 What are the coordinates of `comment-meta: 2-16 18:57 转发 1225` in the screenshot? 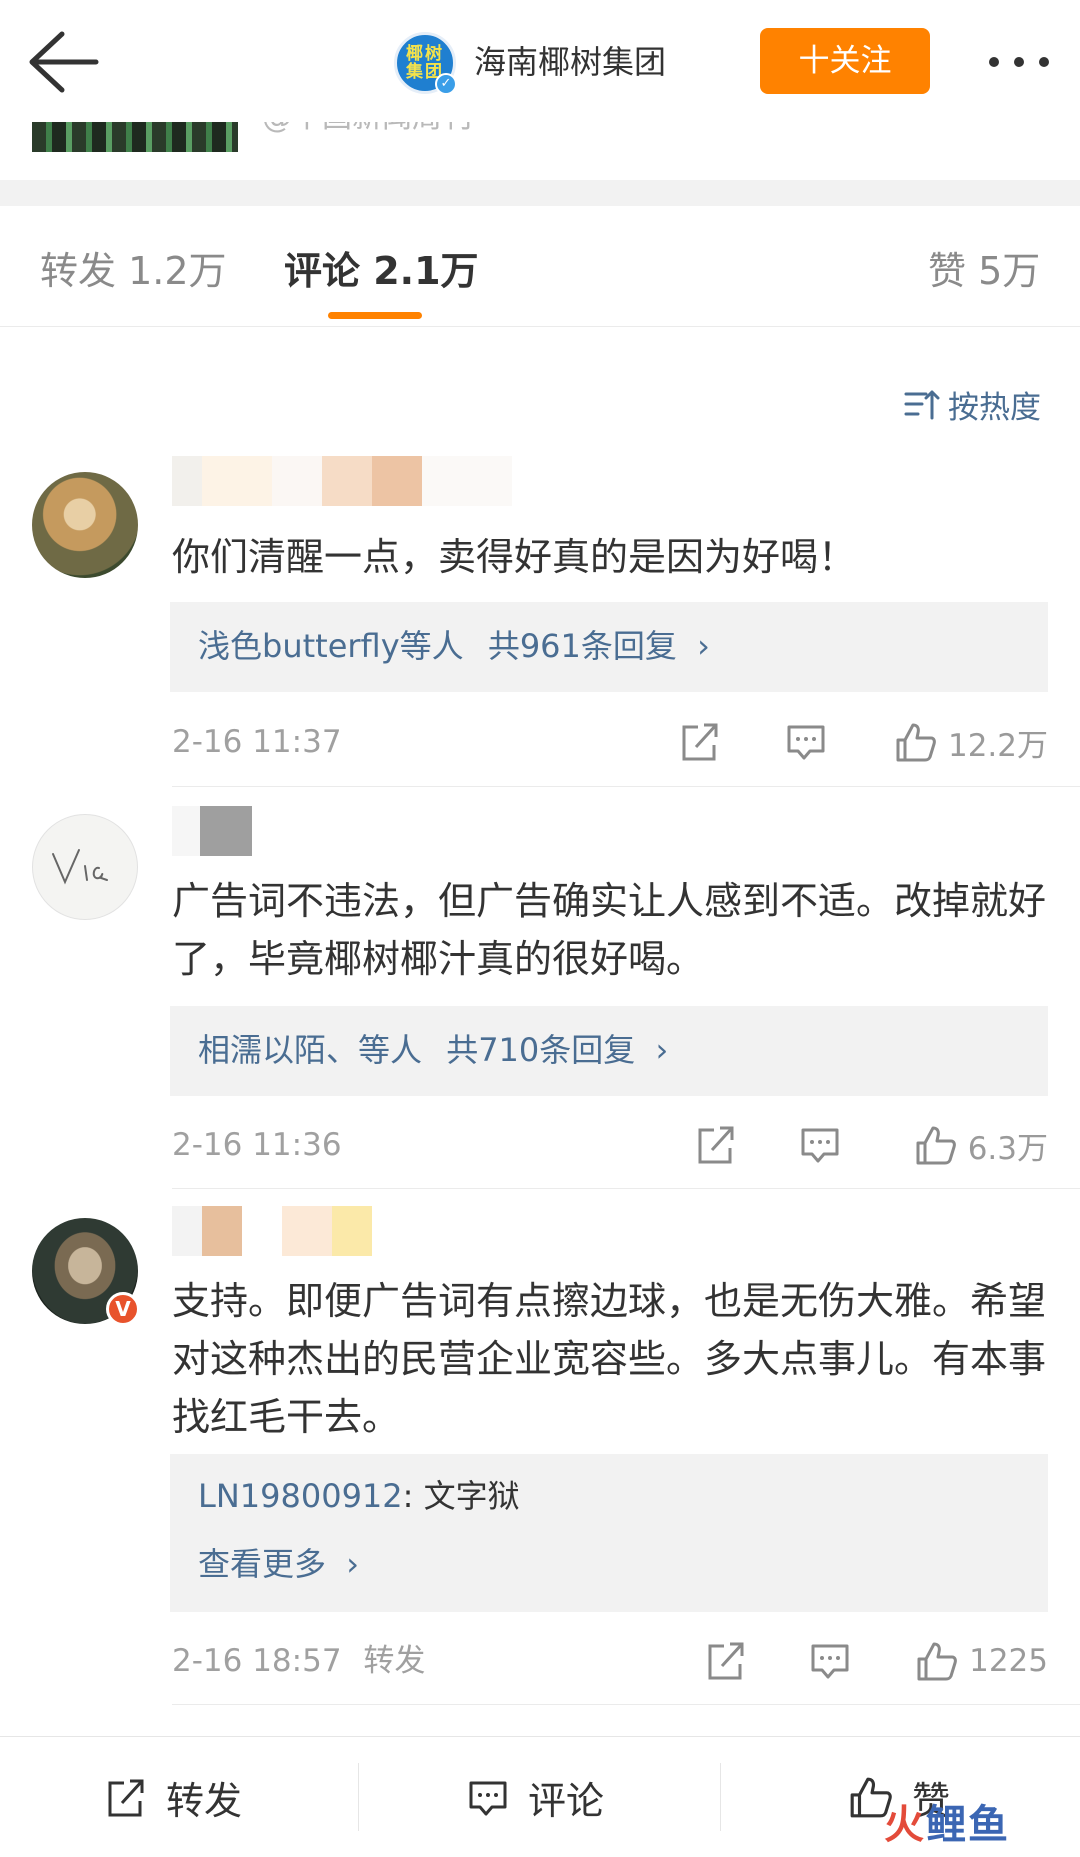 It's located at (610, 1661).